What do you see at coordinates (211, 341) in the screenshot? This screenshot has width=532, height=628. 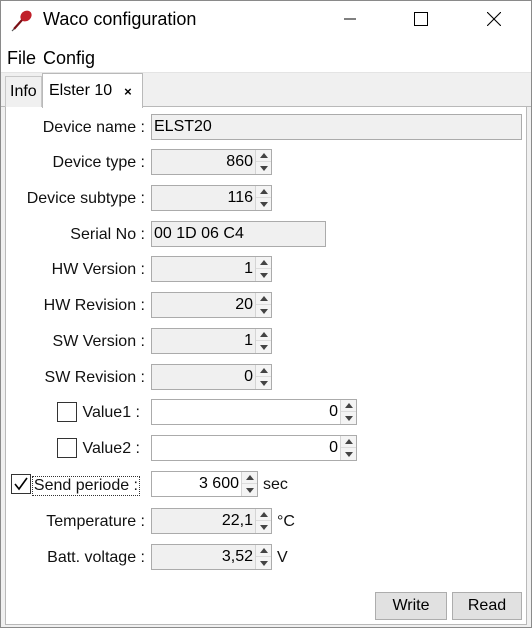 I see `sw-version-spinner: 1` at bounding box center [211, 341].